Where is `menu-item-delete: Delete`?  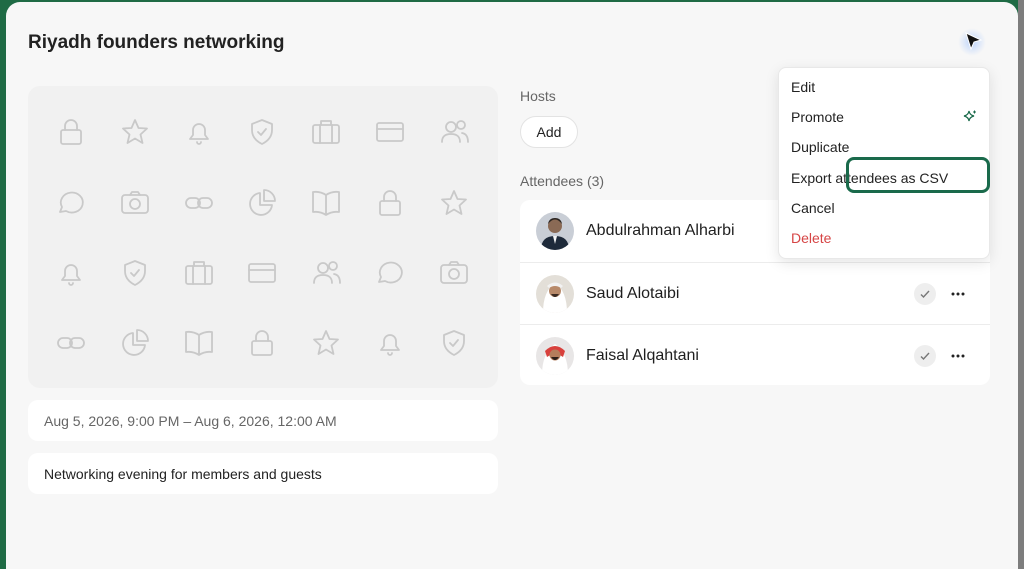 menu-item-delete: Delete is located at coordinates (884, 238).